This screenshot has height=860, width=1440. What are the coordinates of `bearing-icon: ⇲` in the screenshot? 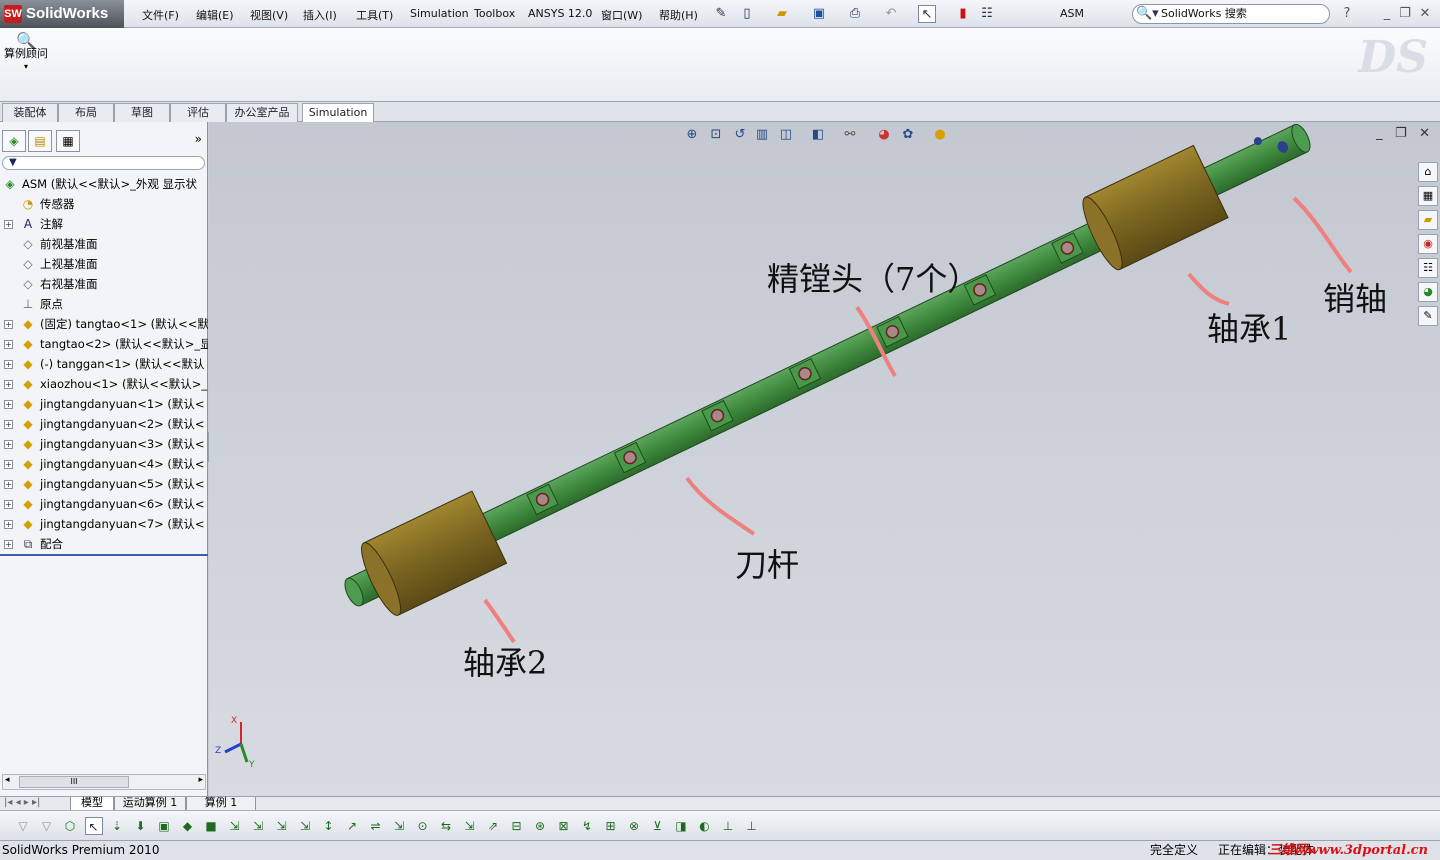 It's located at (470, 826).